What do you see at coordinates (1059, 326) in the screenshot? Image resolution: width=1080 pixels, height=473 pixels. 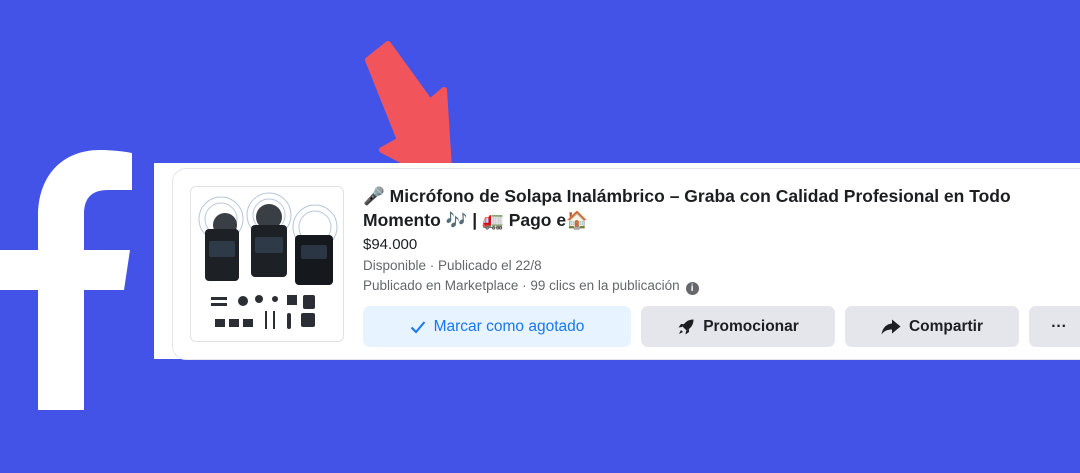 I see `more-options-icon: ···` at bounding box center [1059, 326].